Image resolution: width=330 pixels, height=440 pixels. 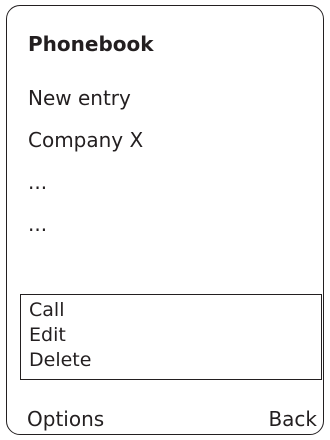 I want to click on options-softkey: Options, so click(x=65, y=419).